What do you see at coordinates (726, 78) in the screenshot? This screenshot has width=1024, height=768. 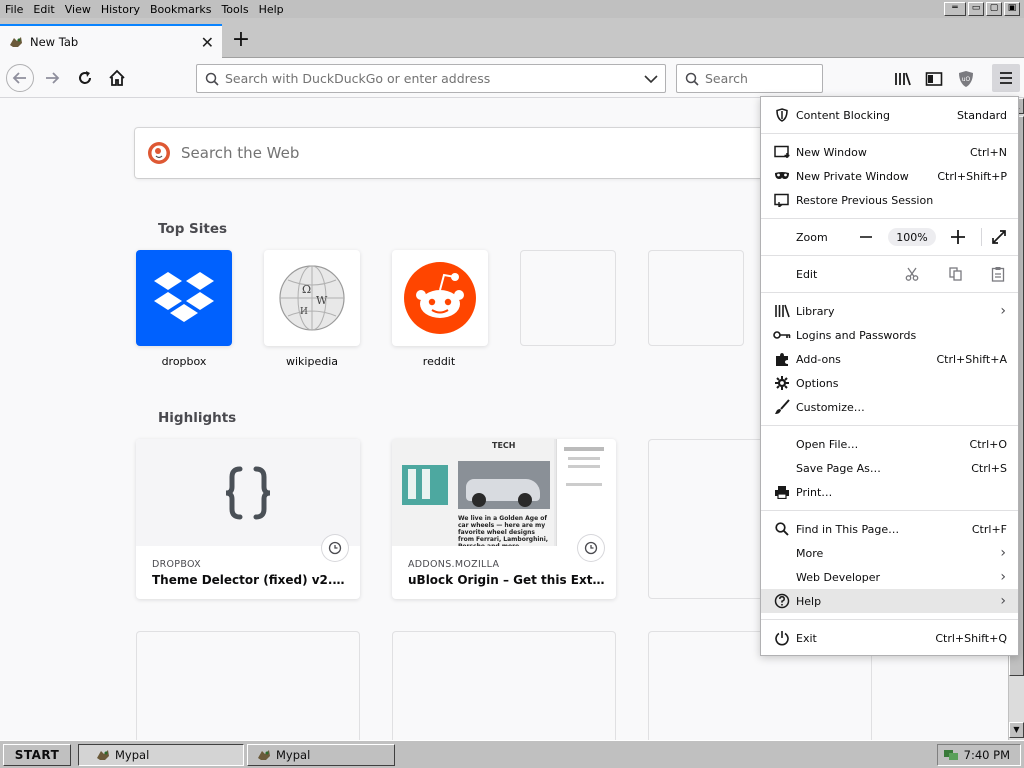 I see `search-input: Search` at bounding box center [726, 78].